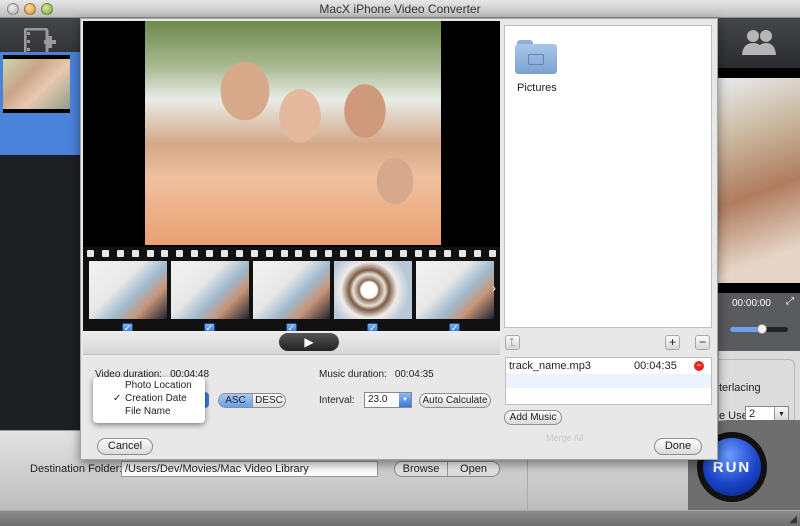 The height and width of the screenshot is (526, 800). What do you see at coordinates (30, 9) in the screenshot?
I see `minimize-window-button` at bounding box center [30, 9].